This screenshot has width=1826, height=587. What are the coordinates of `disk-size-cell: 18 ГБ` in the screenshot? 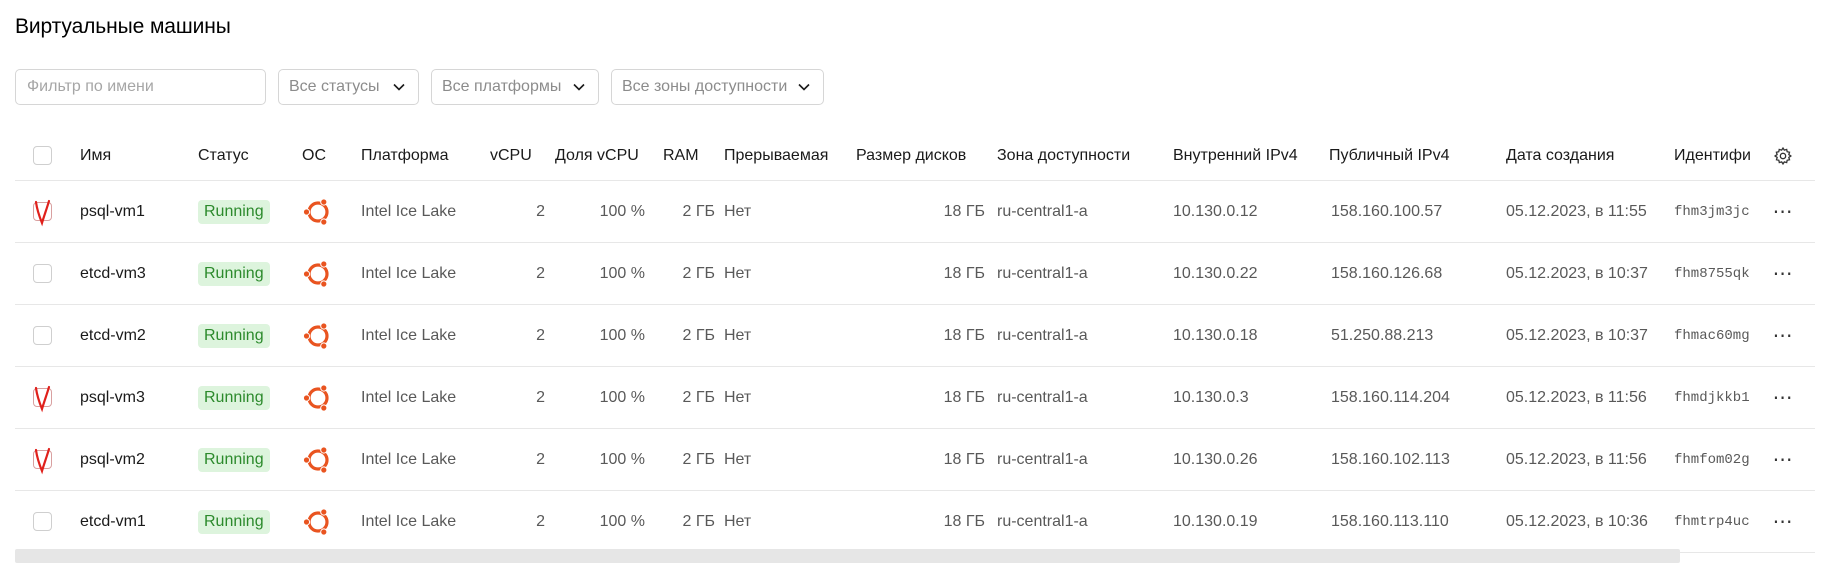 It's located at (964, 273).